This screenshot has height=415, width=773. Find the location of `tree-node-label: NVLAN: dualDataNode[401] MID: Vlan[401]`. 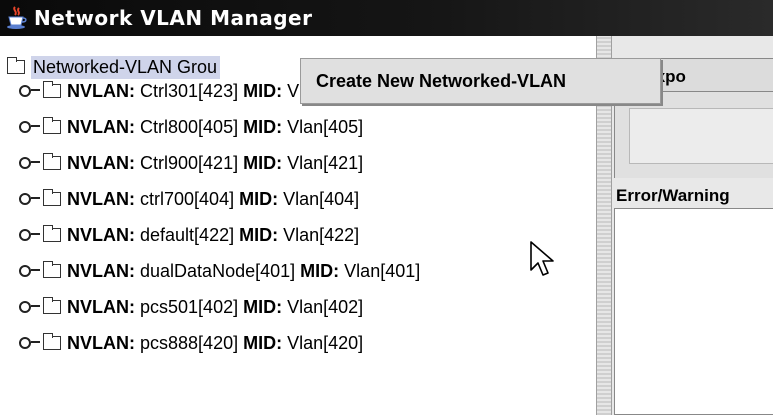

tree-node-label: NVLAN: dualDataNode[401] MID: Vlan[401] is located at coordinates (243, 271).